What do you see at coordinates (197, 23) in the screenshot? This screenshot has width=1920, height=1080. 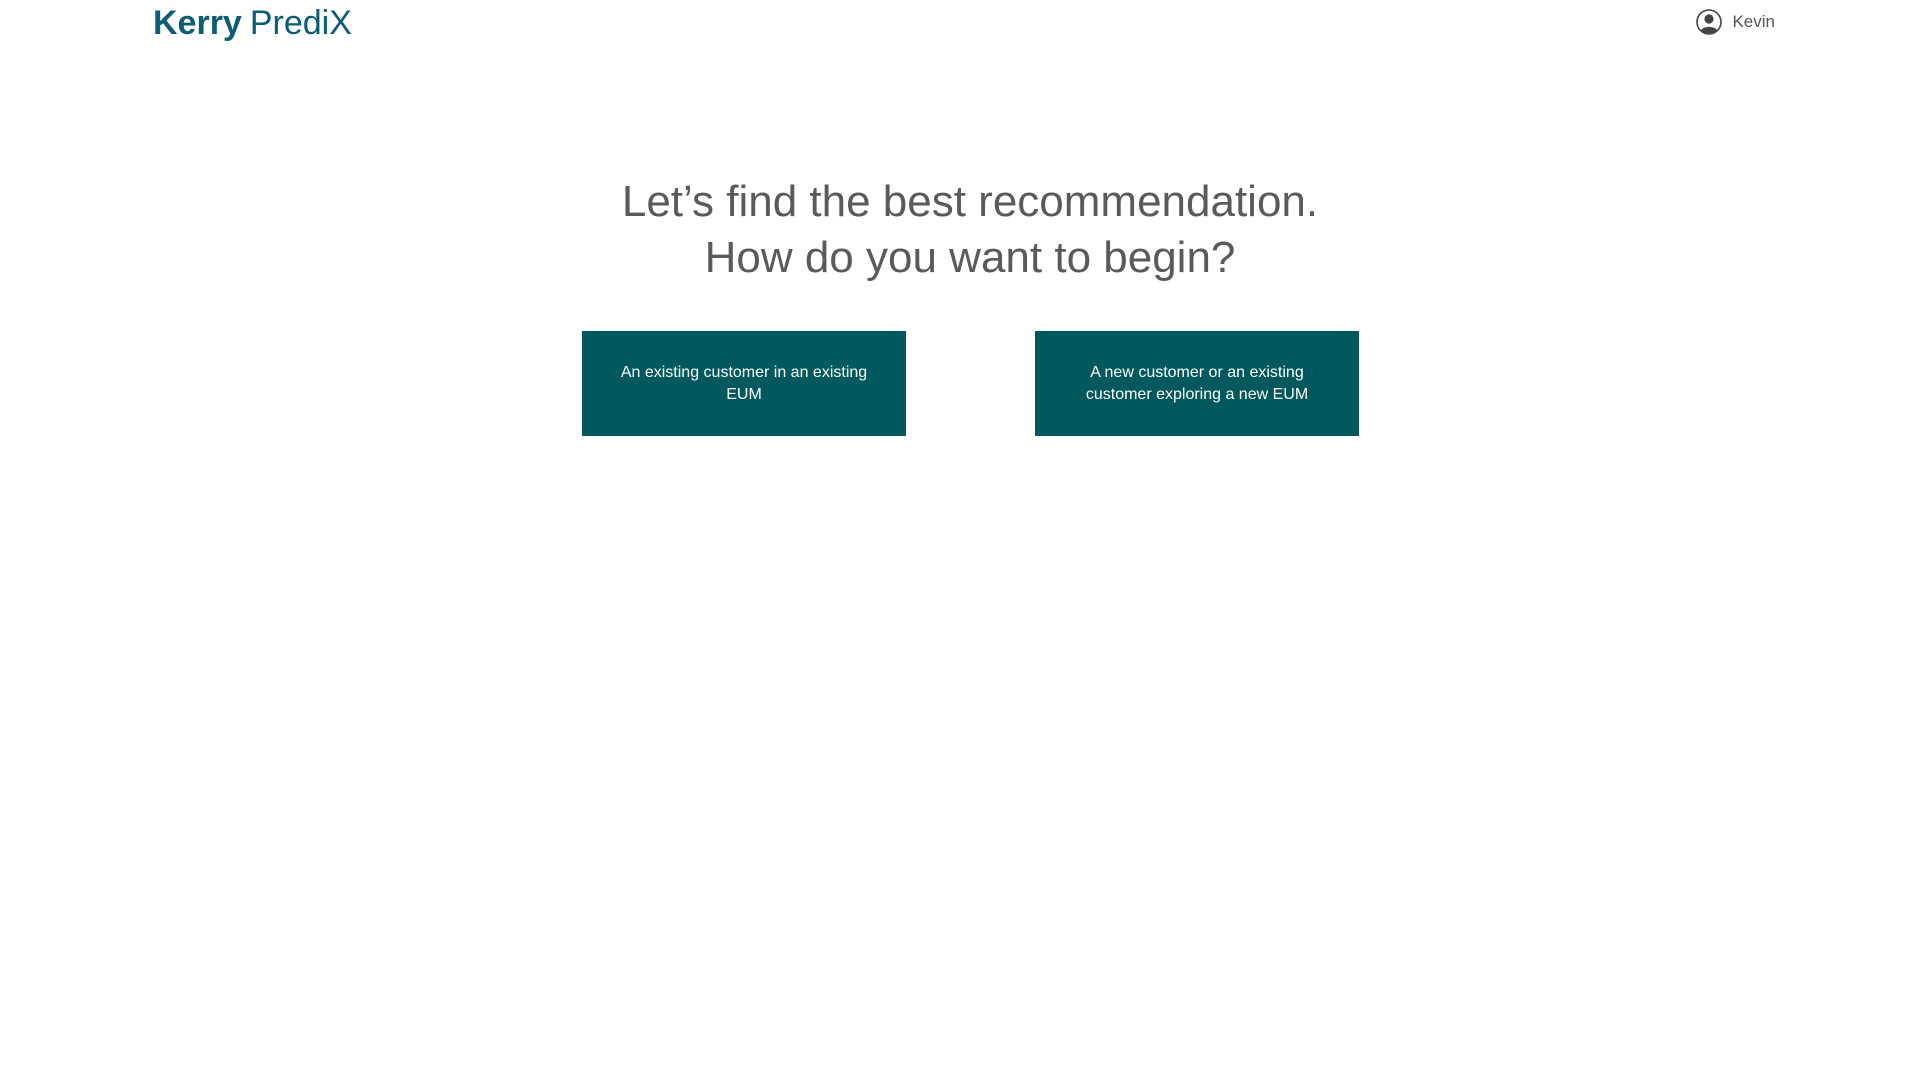 I see `logo-brand: Kerry` at bounding box center [197, 23].